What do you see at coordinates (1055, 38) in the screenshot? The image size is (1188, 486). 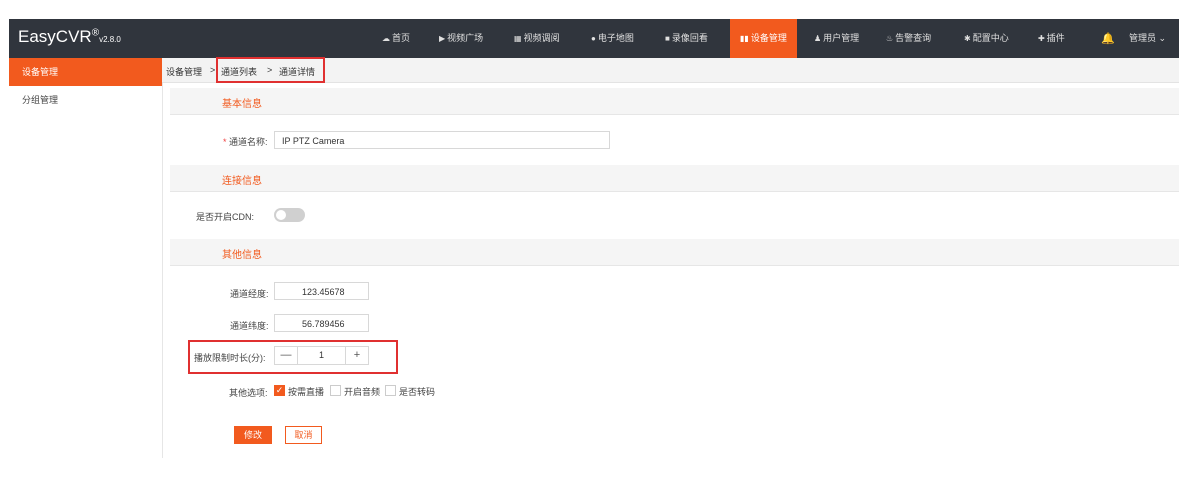 I see `nav-label: 插件` at bounding box center [1055, 38].